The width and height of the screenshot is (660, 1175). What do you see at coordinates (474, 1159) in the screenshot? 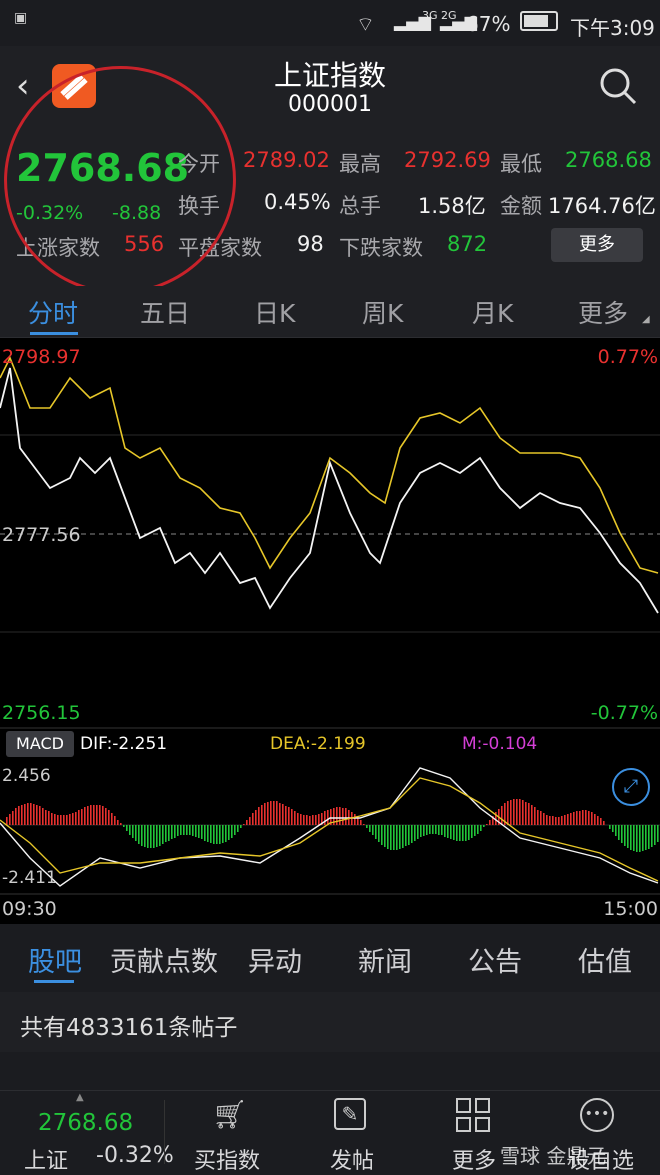
I see `more-menu-button: 更多` at bounding box center [474, 1159].